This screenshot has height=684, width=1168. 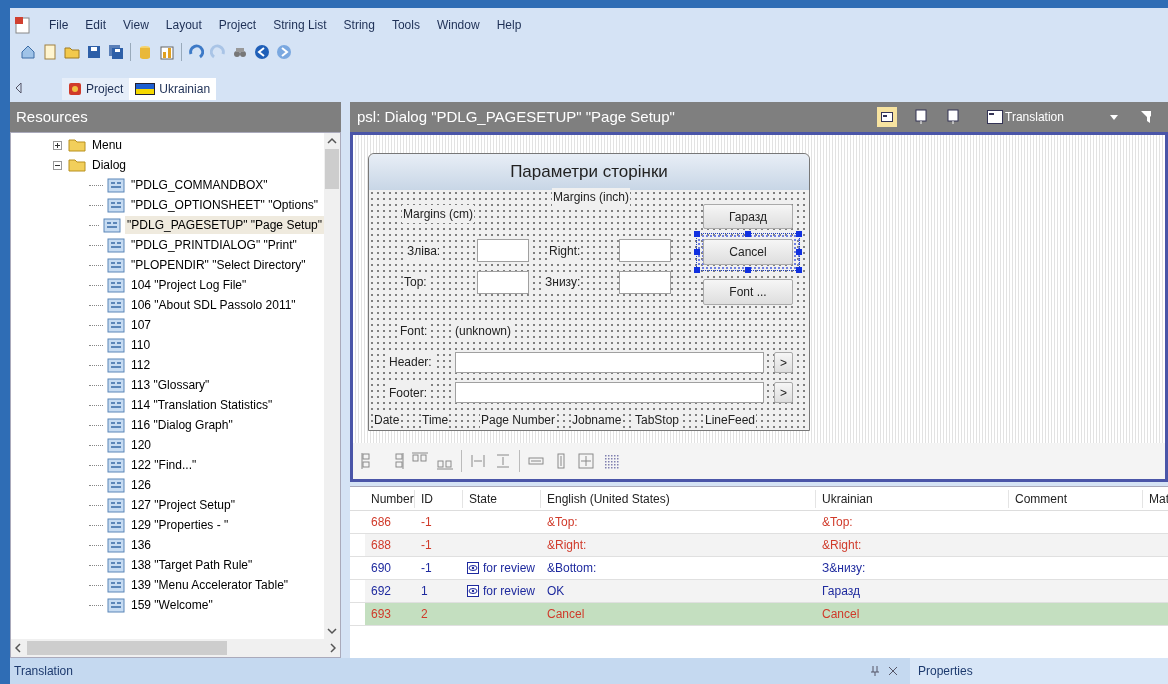 What do you see at coordinates (96, 89) in the screenshot?
I see `document-tab: Project` at bounding box center [96, 89].